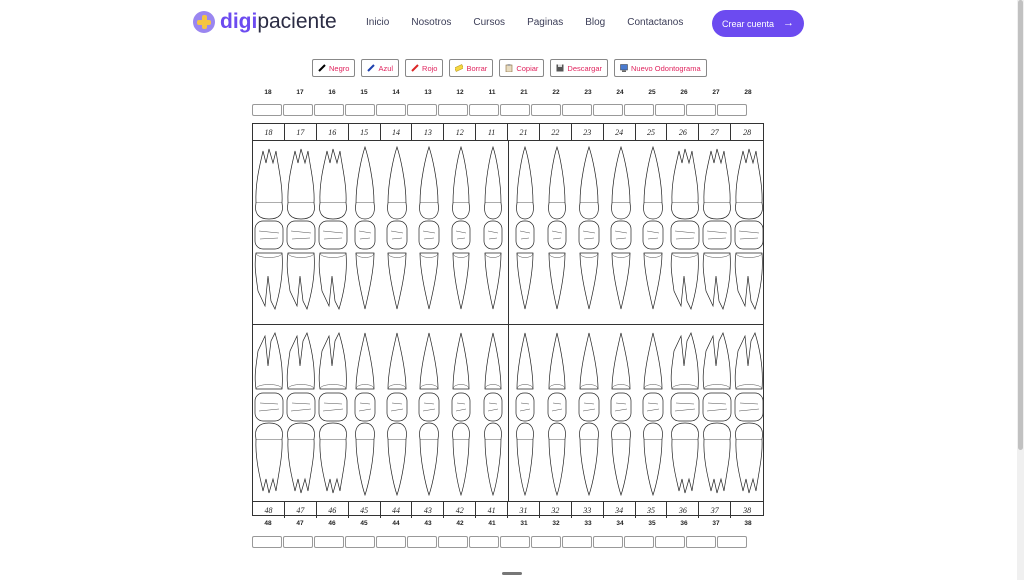  What do you see at coordinates (624, 68) in the screenshot?
I see `computer-icon` at bounding box center [624, 68].